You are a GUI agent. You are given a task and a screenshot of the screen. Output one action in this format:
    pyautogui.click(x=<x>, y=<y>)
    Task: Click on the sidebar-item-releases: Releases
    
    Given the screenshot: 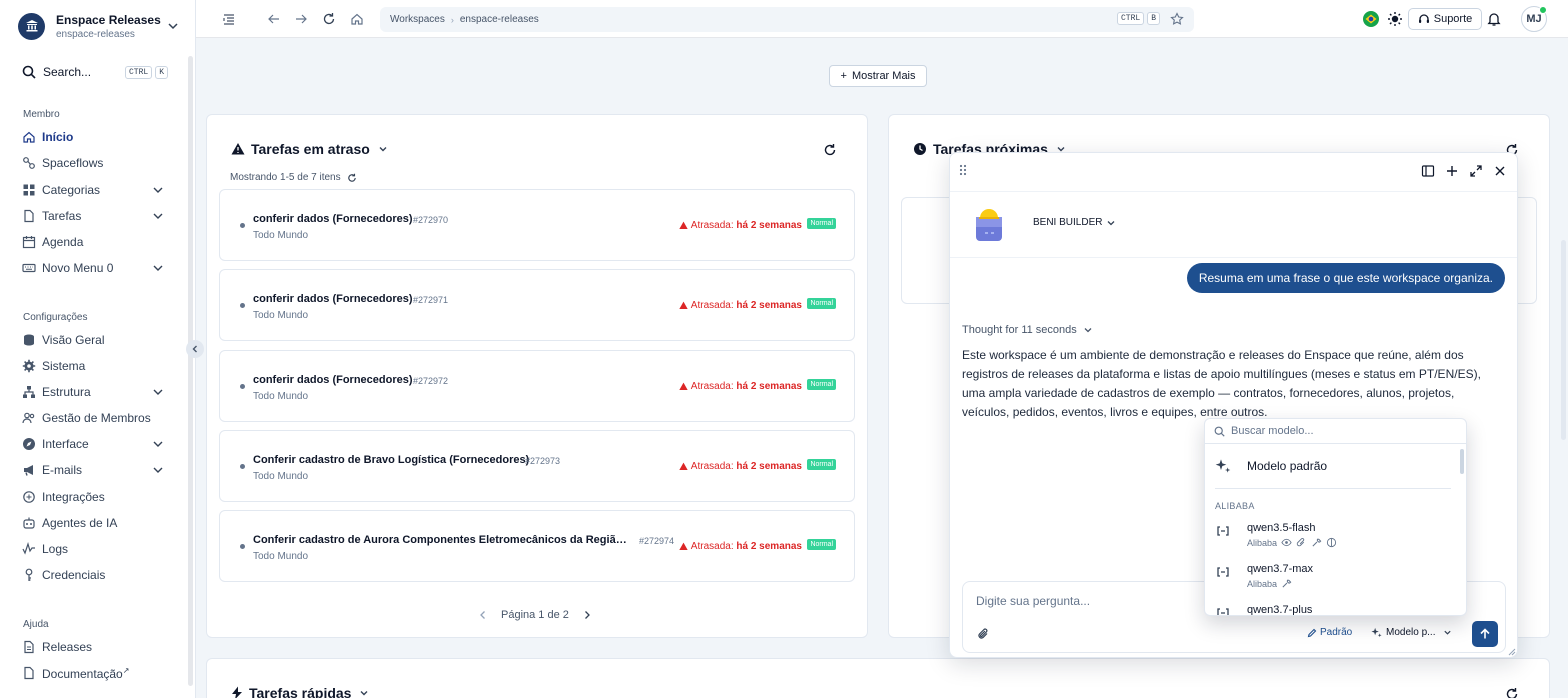 What is the action you would take?
    pyautogui.click(x=93, y=647)
    